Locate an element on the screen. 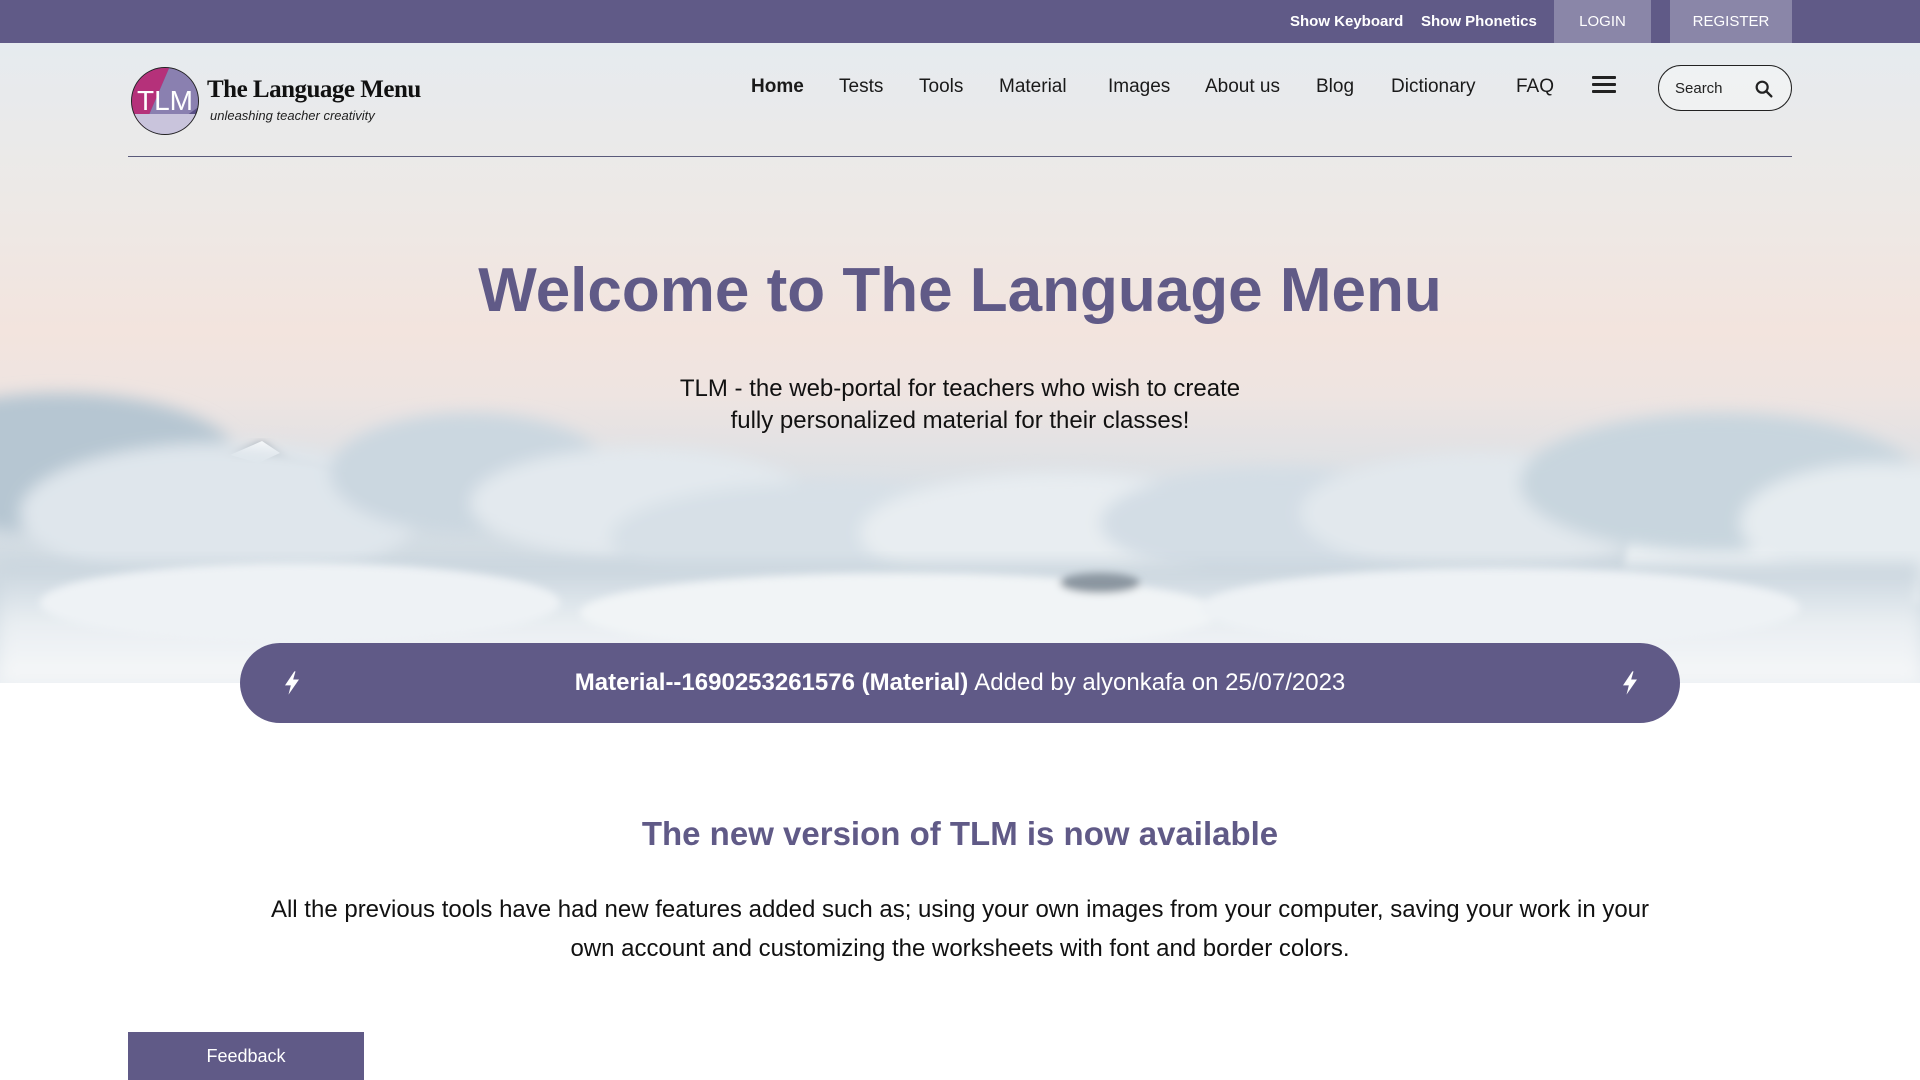 This screenshot has width=1920, height=1080. nav-home: Home is located at coordinates (777, 87).